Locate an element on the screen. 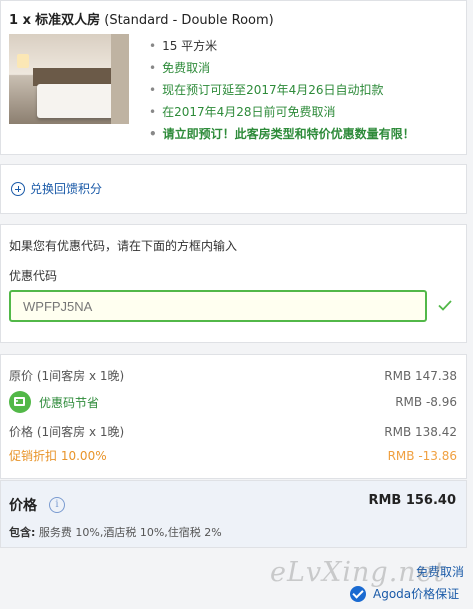  promo-code-input is located at coordinates (218, 306).